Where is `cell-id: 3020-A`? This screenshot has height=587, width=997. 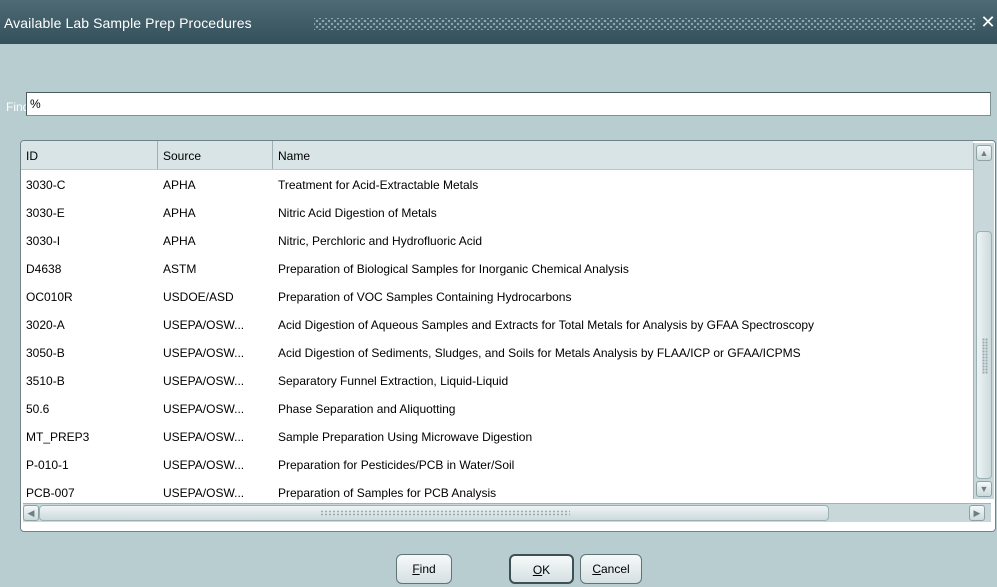
cell-id: 3020-A is located at coordinates (45, 325).